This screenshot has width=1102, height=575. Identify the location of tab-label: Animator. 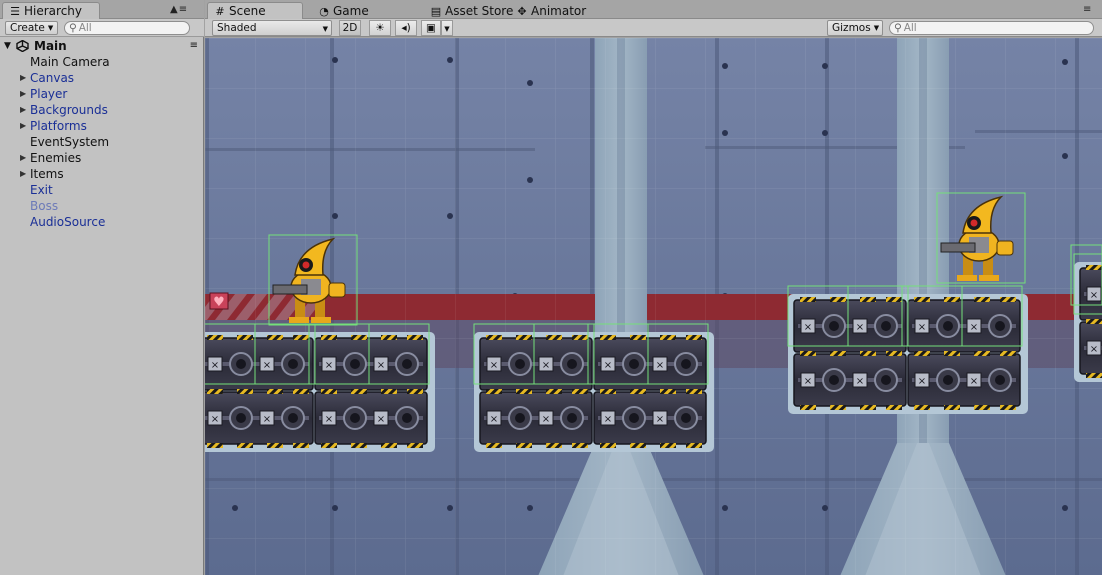
(559, 11).